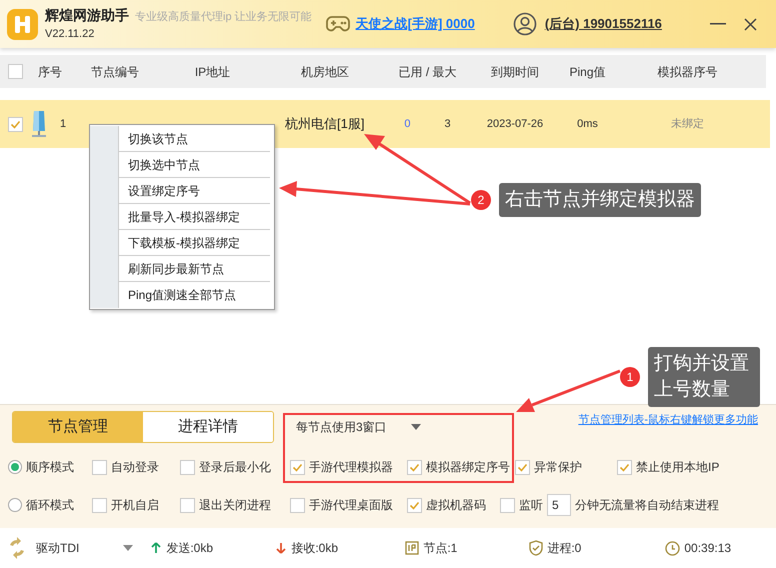 This screenshot has width=776, height=568. Describe the element at coordinates (704, 377) in the screenshot. I see `callout: 打钩并设置上号数量` at that location.